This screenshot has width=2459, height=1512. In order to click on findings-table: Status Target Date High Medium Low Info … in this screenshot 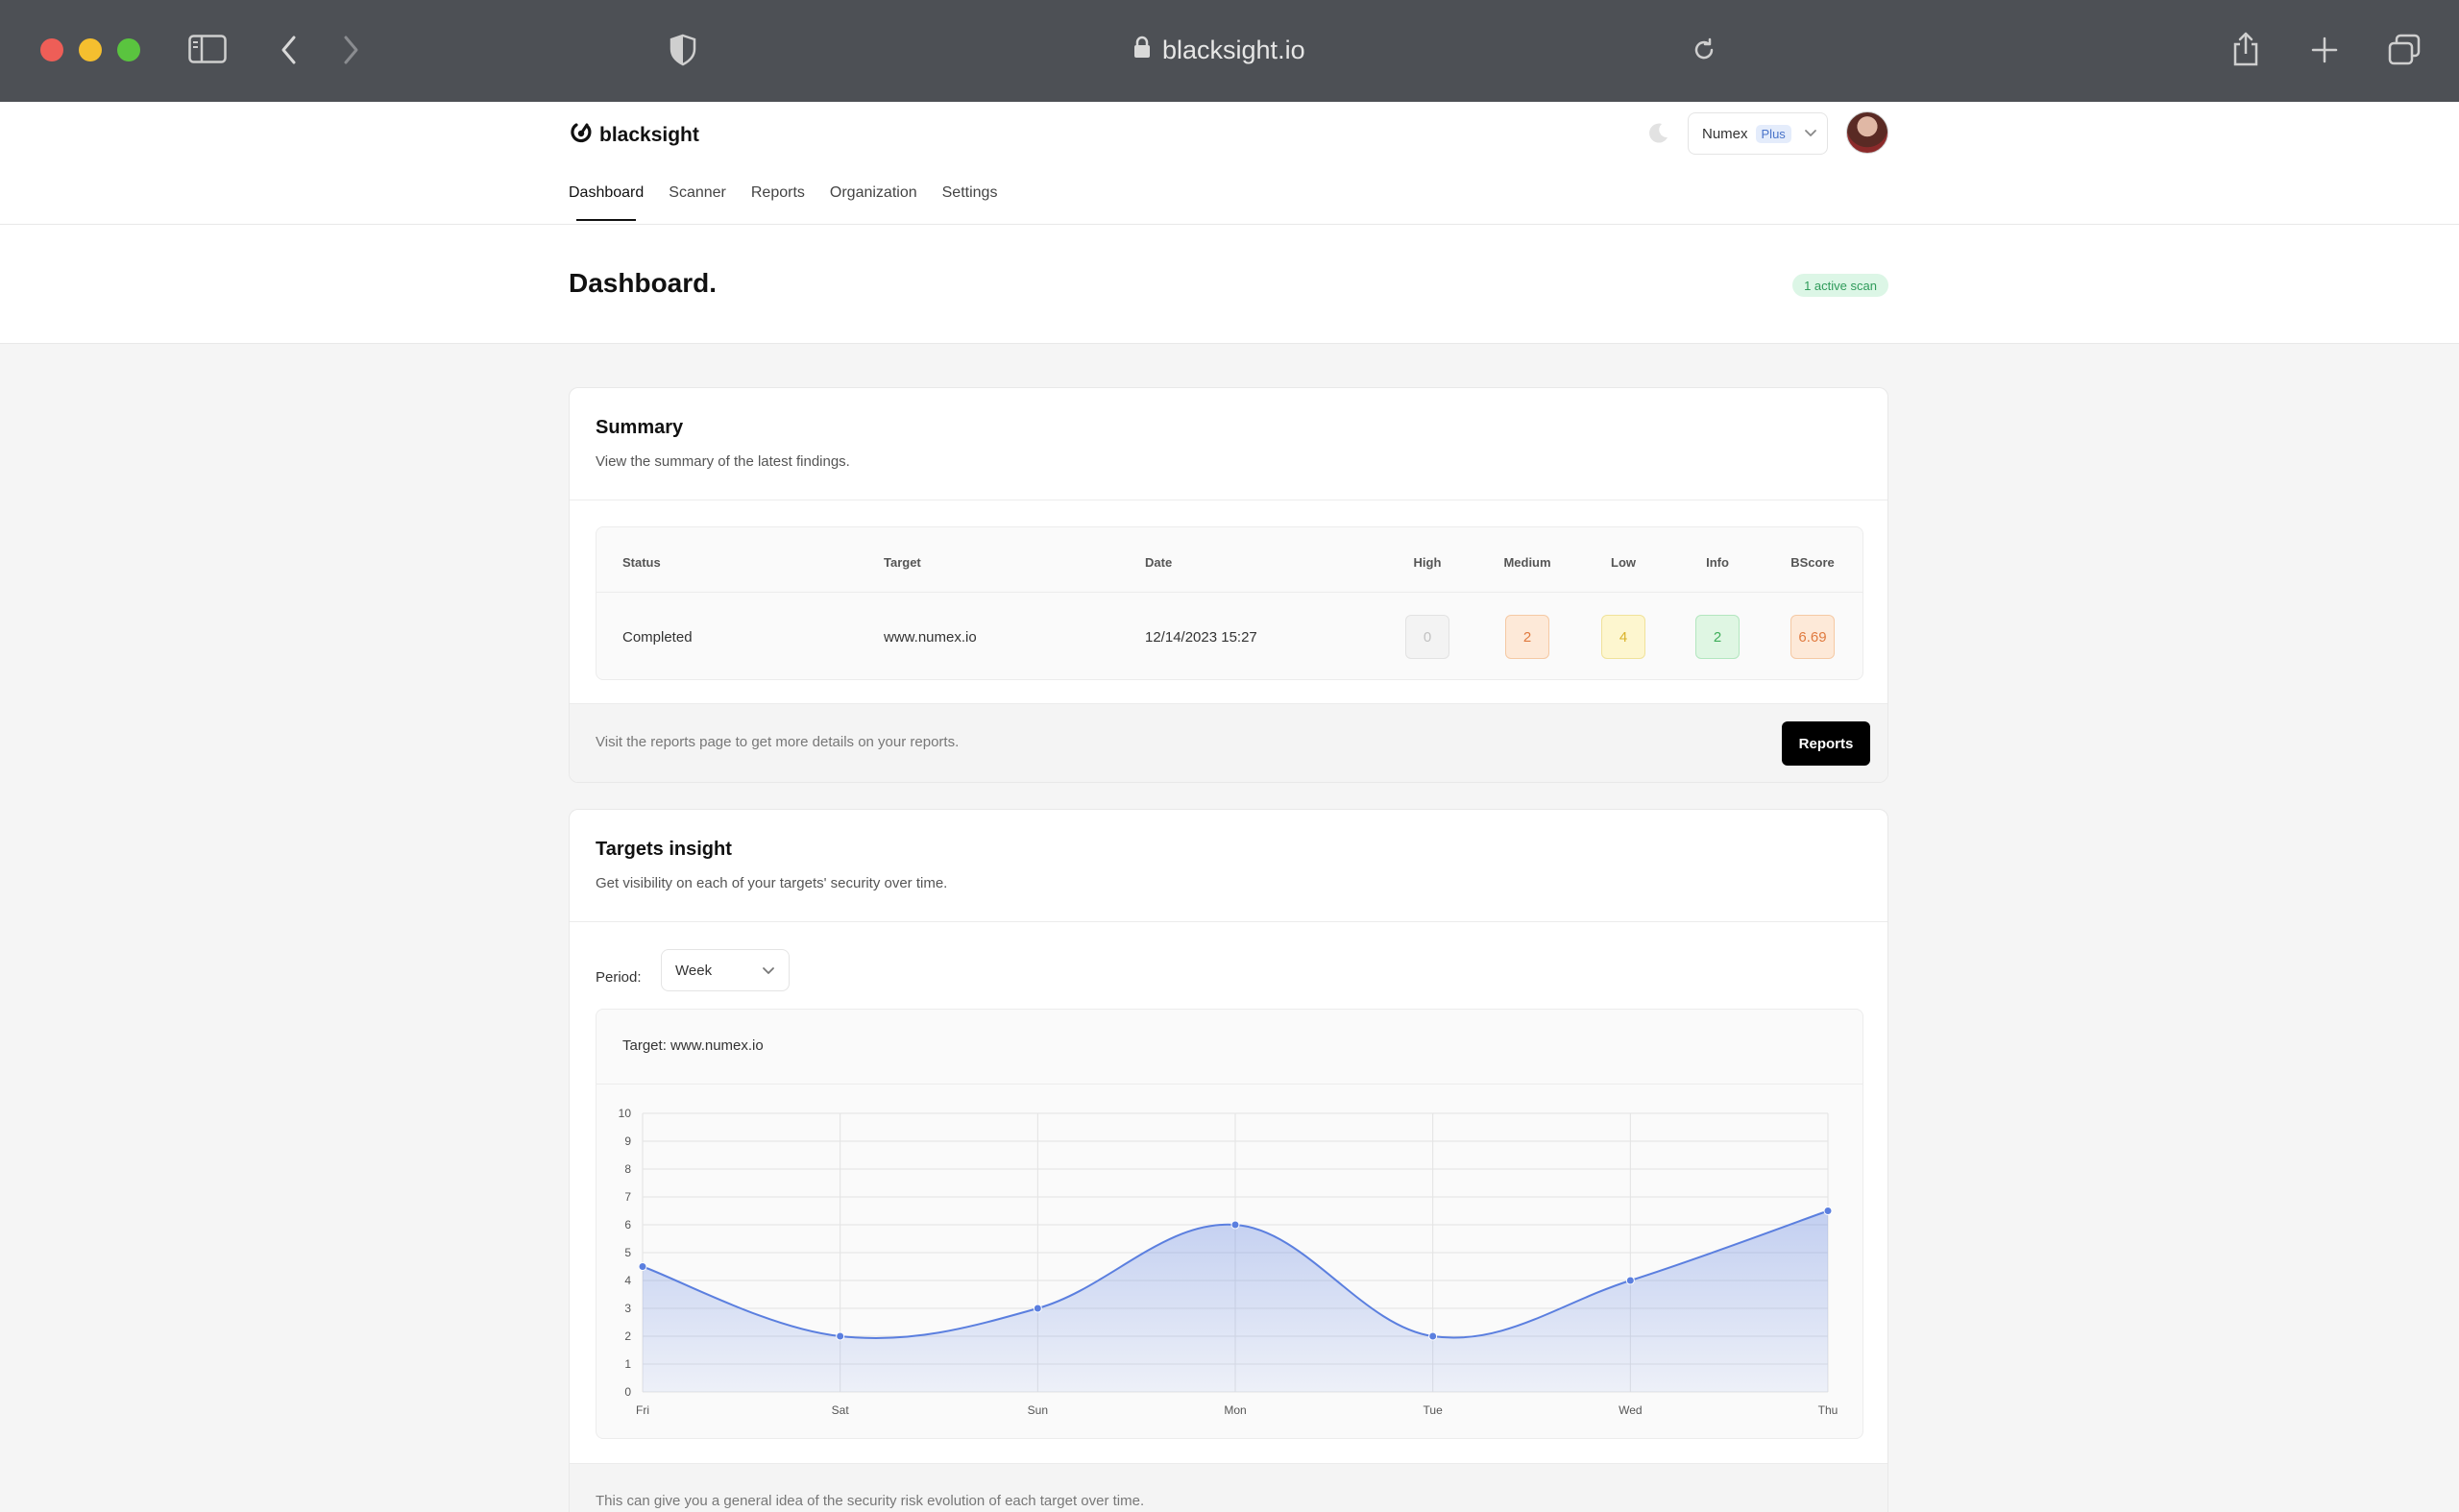, I will do `click(1229, 603)`.